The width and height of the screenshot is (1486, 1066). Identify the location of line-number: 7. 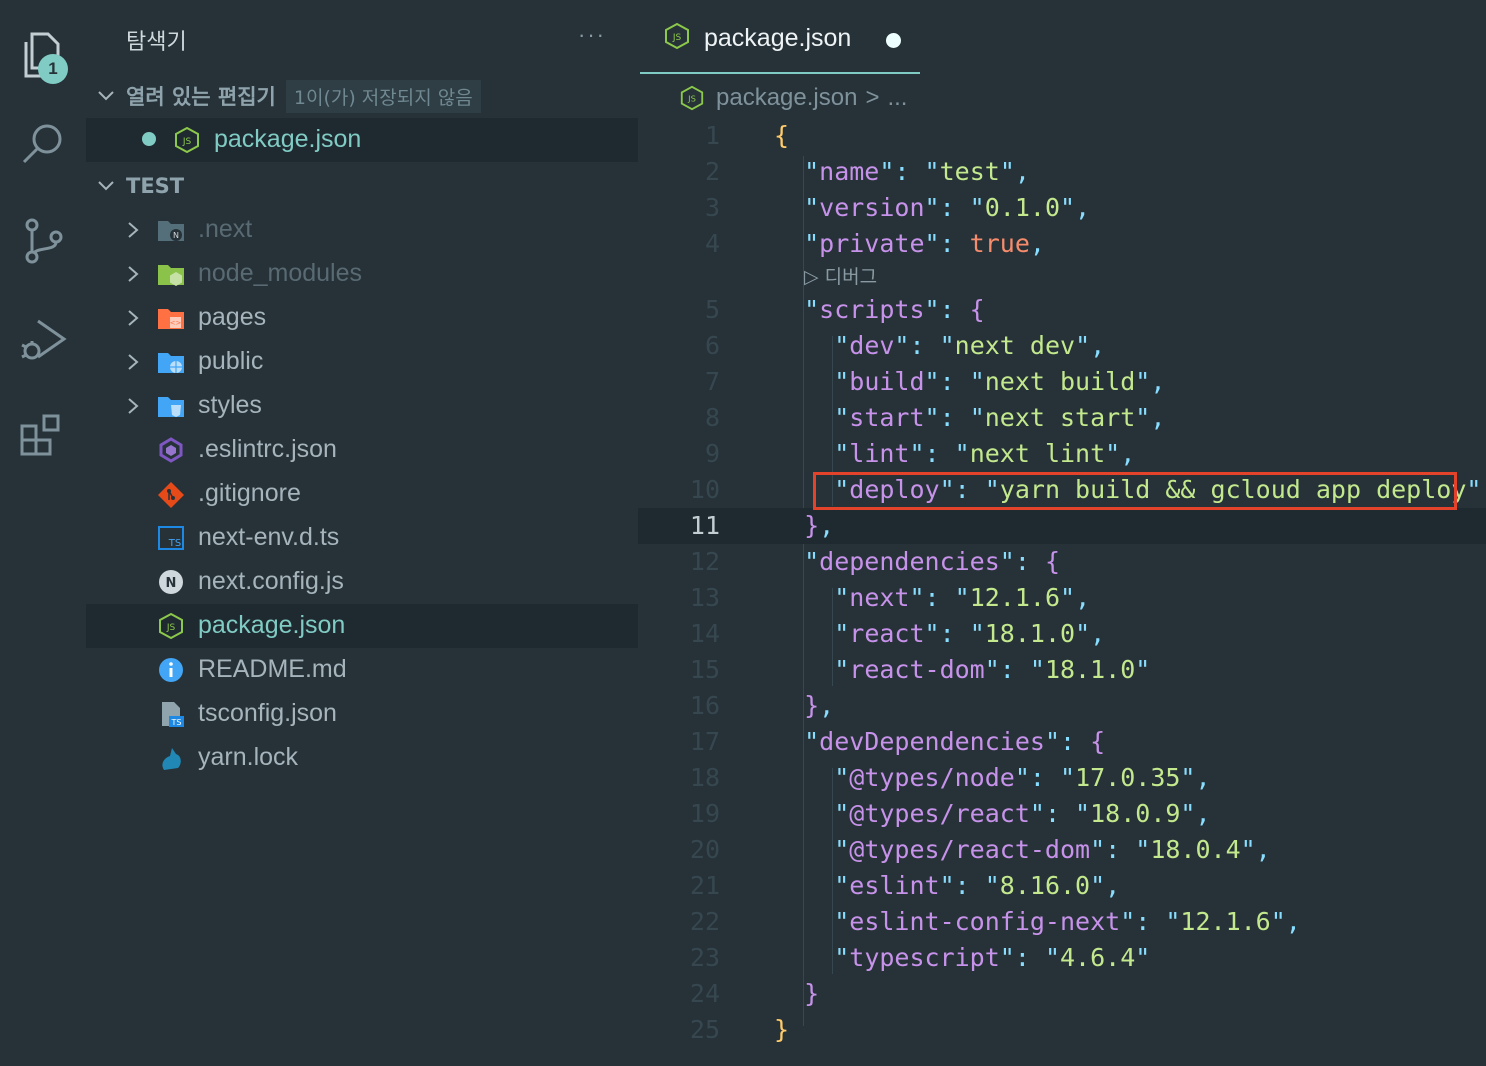
(712, 381).